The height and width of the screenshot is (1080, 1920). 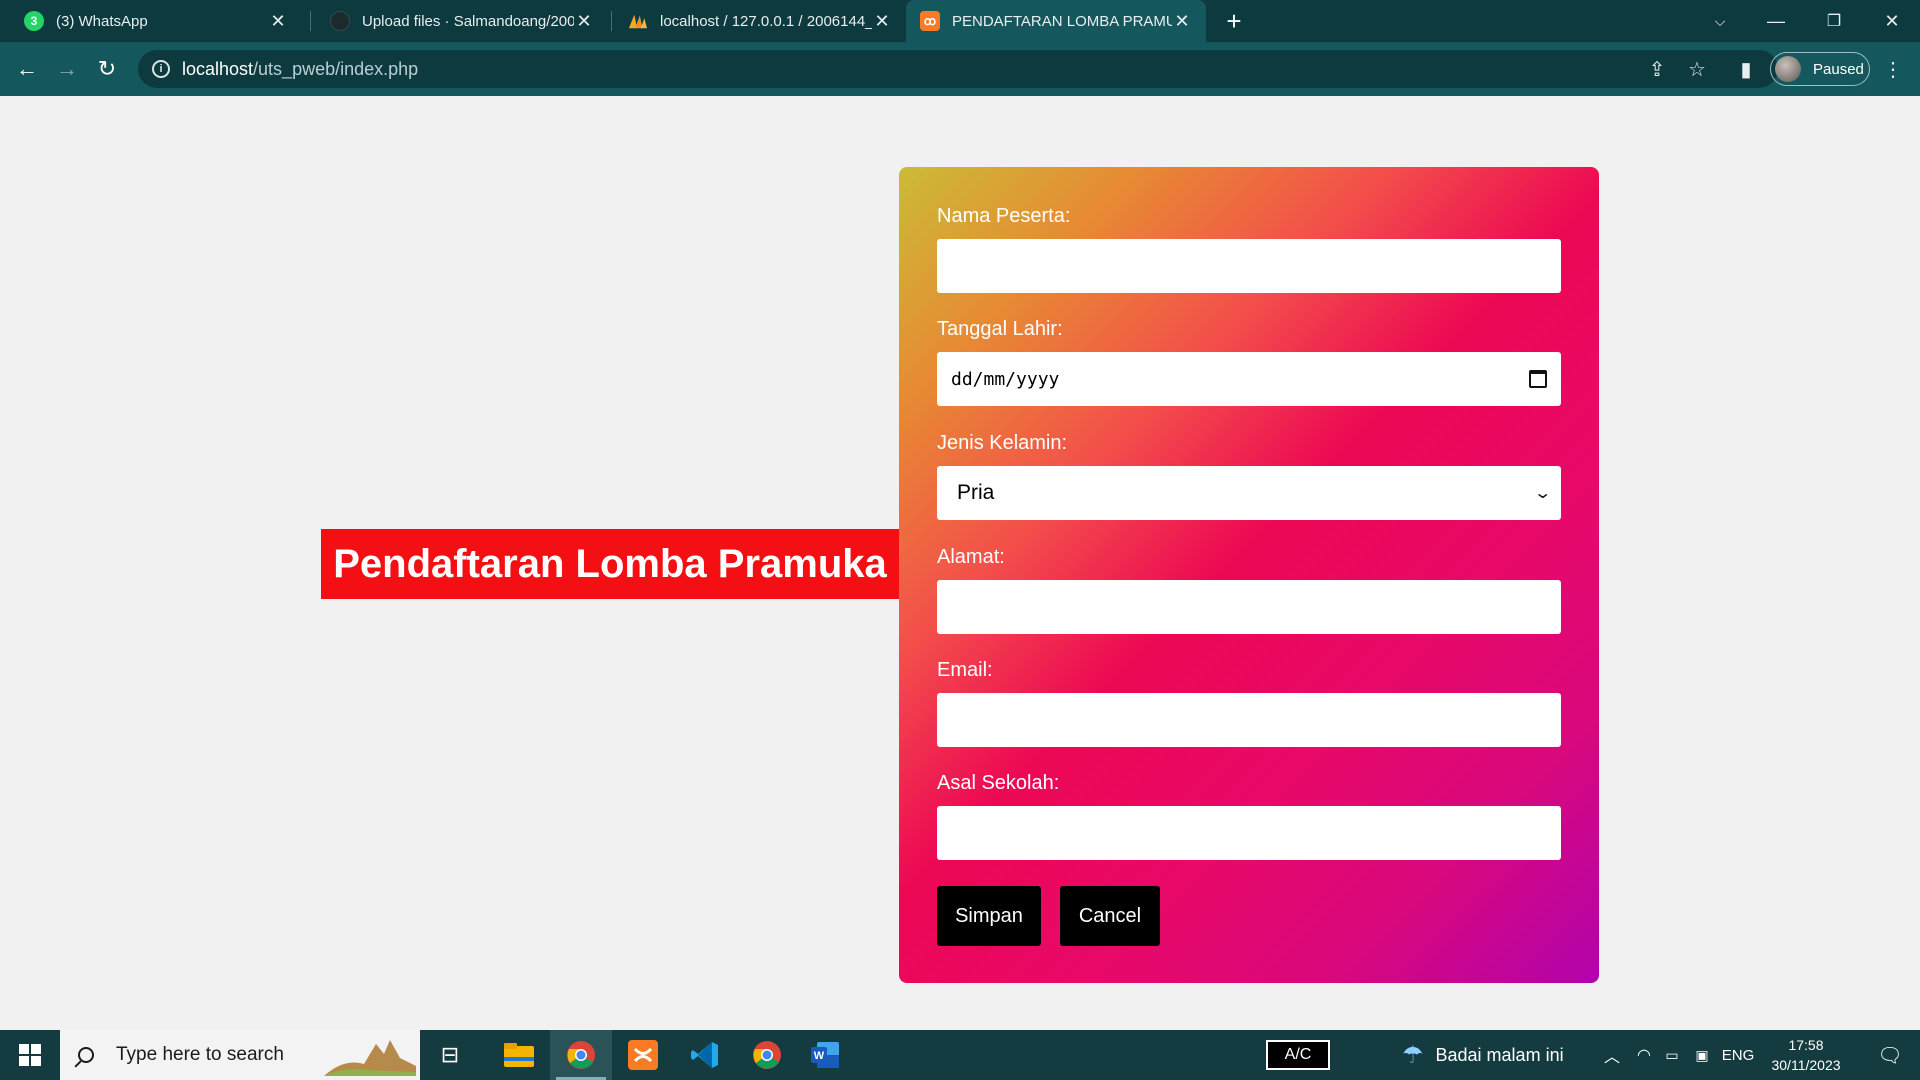 What do you see at coordinates (1892, 21) in the screenshot?
I see `window-close-button: ✕` at bounding box center [1892, 21].